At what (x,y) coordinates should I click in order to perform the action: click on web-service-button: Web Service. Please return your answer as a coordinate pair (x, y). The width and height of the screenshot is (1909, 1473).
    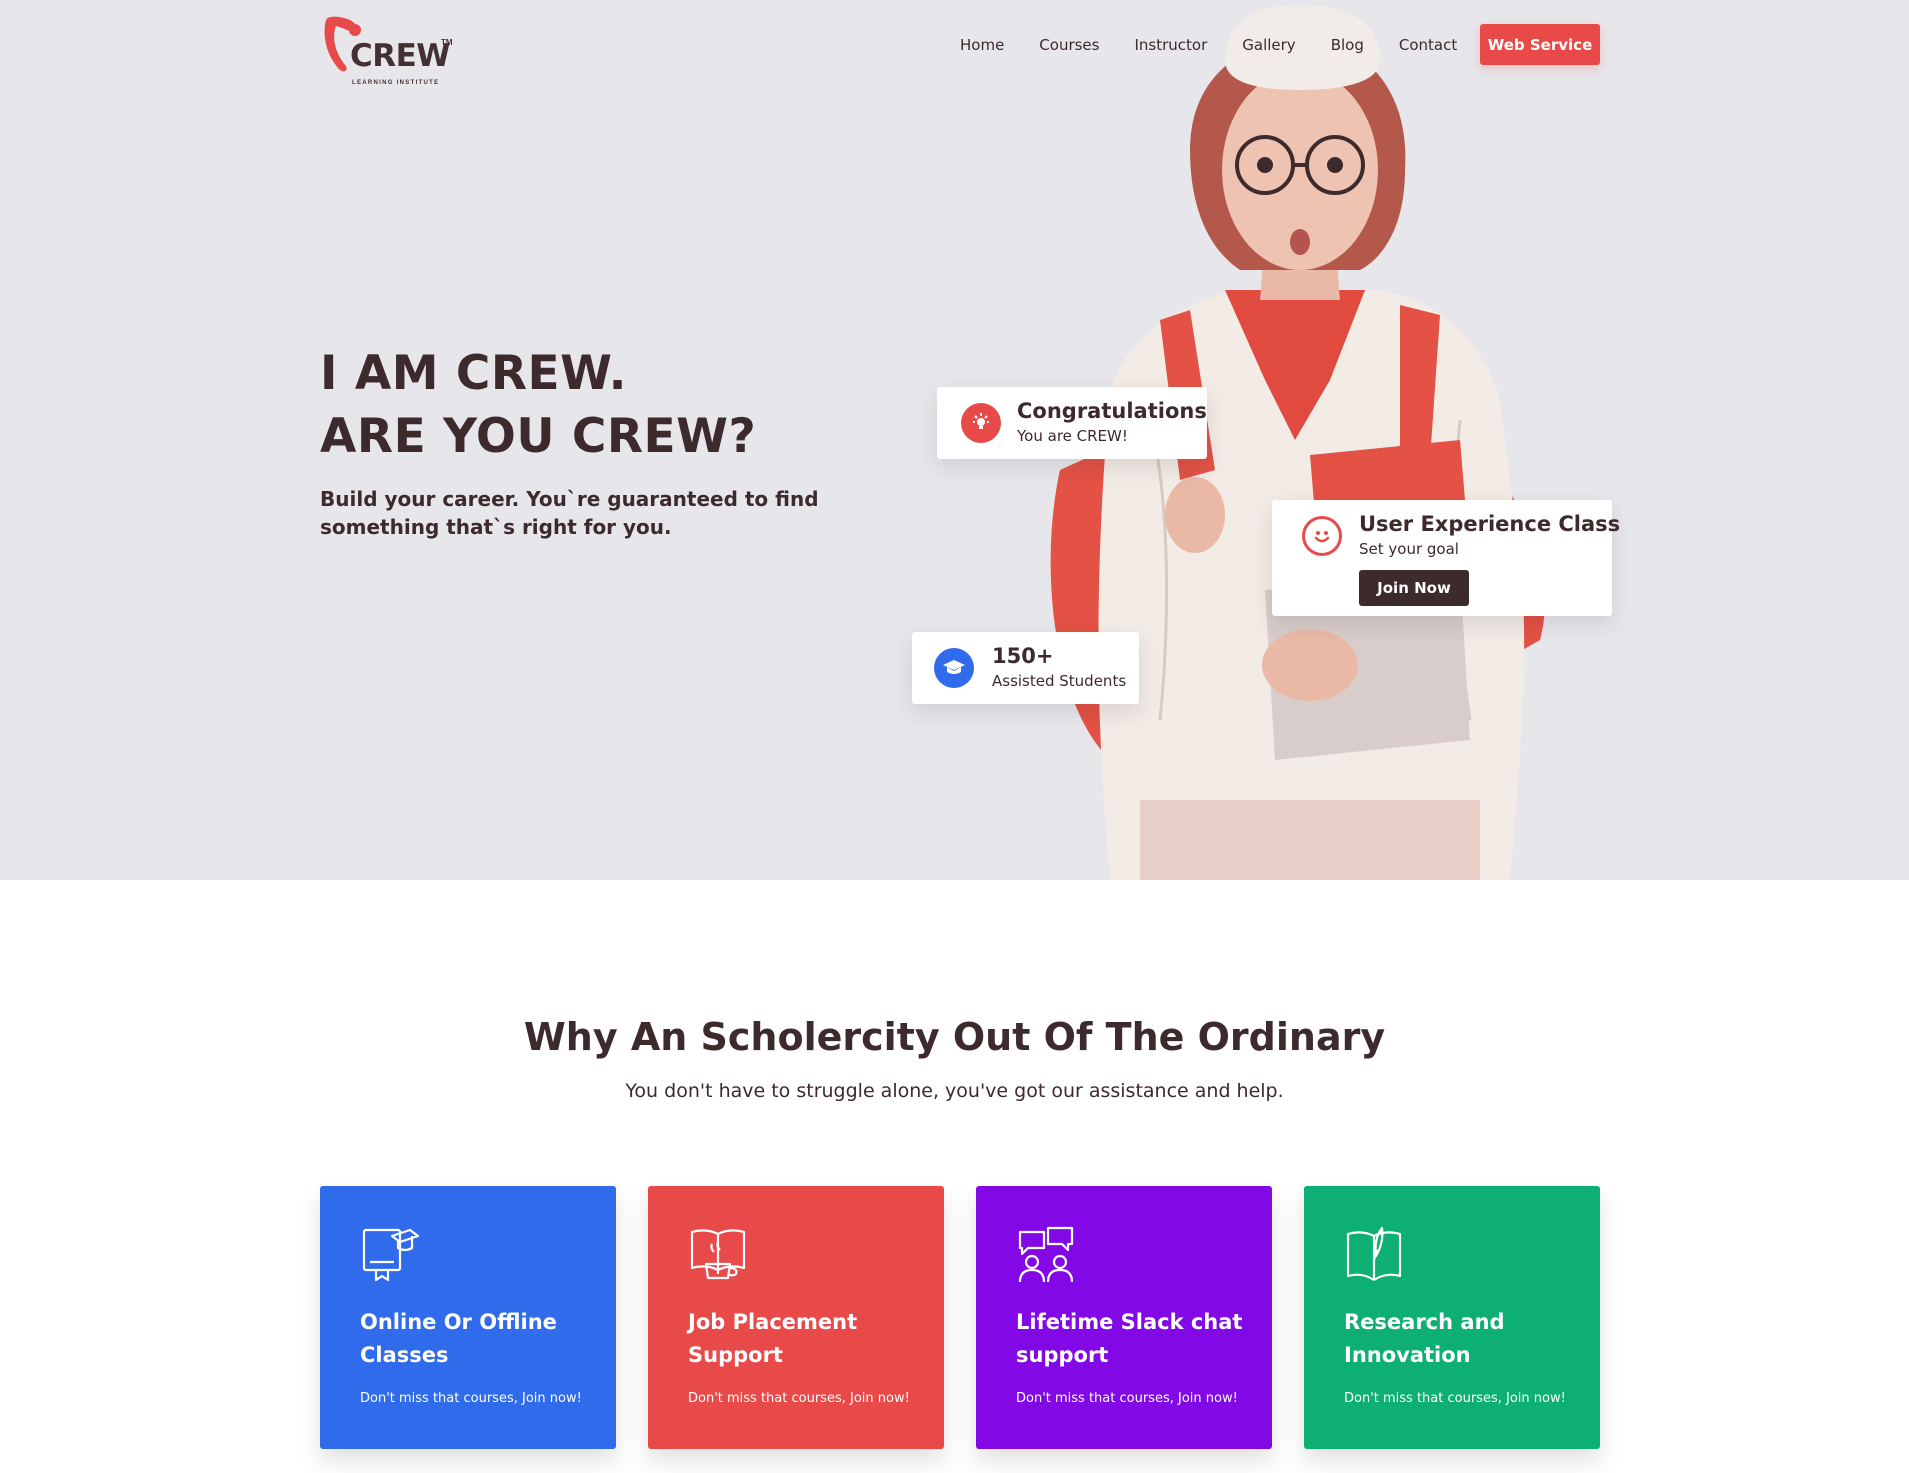
    Looking at the image, I should click on (1540, 44).